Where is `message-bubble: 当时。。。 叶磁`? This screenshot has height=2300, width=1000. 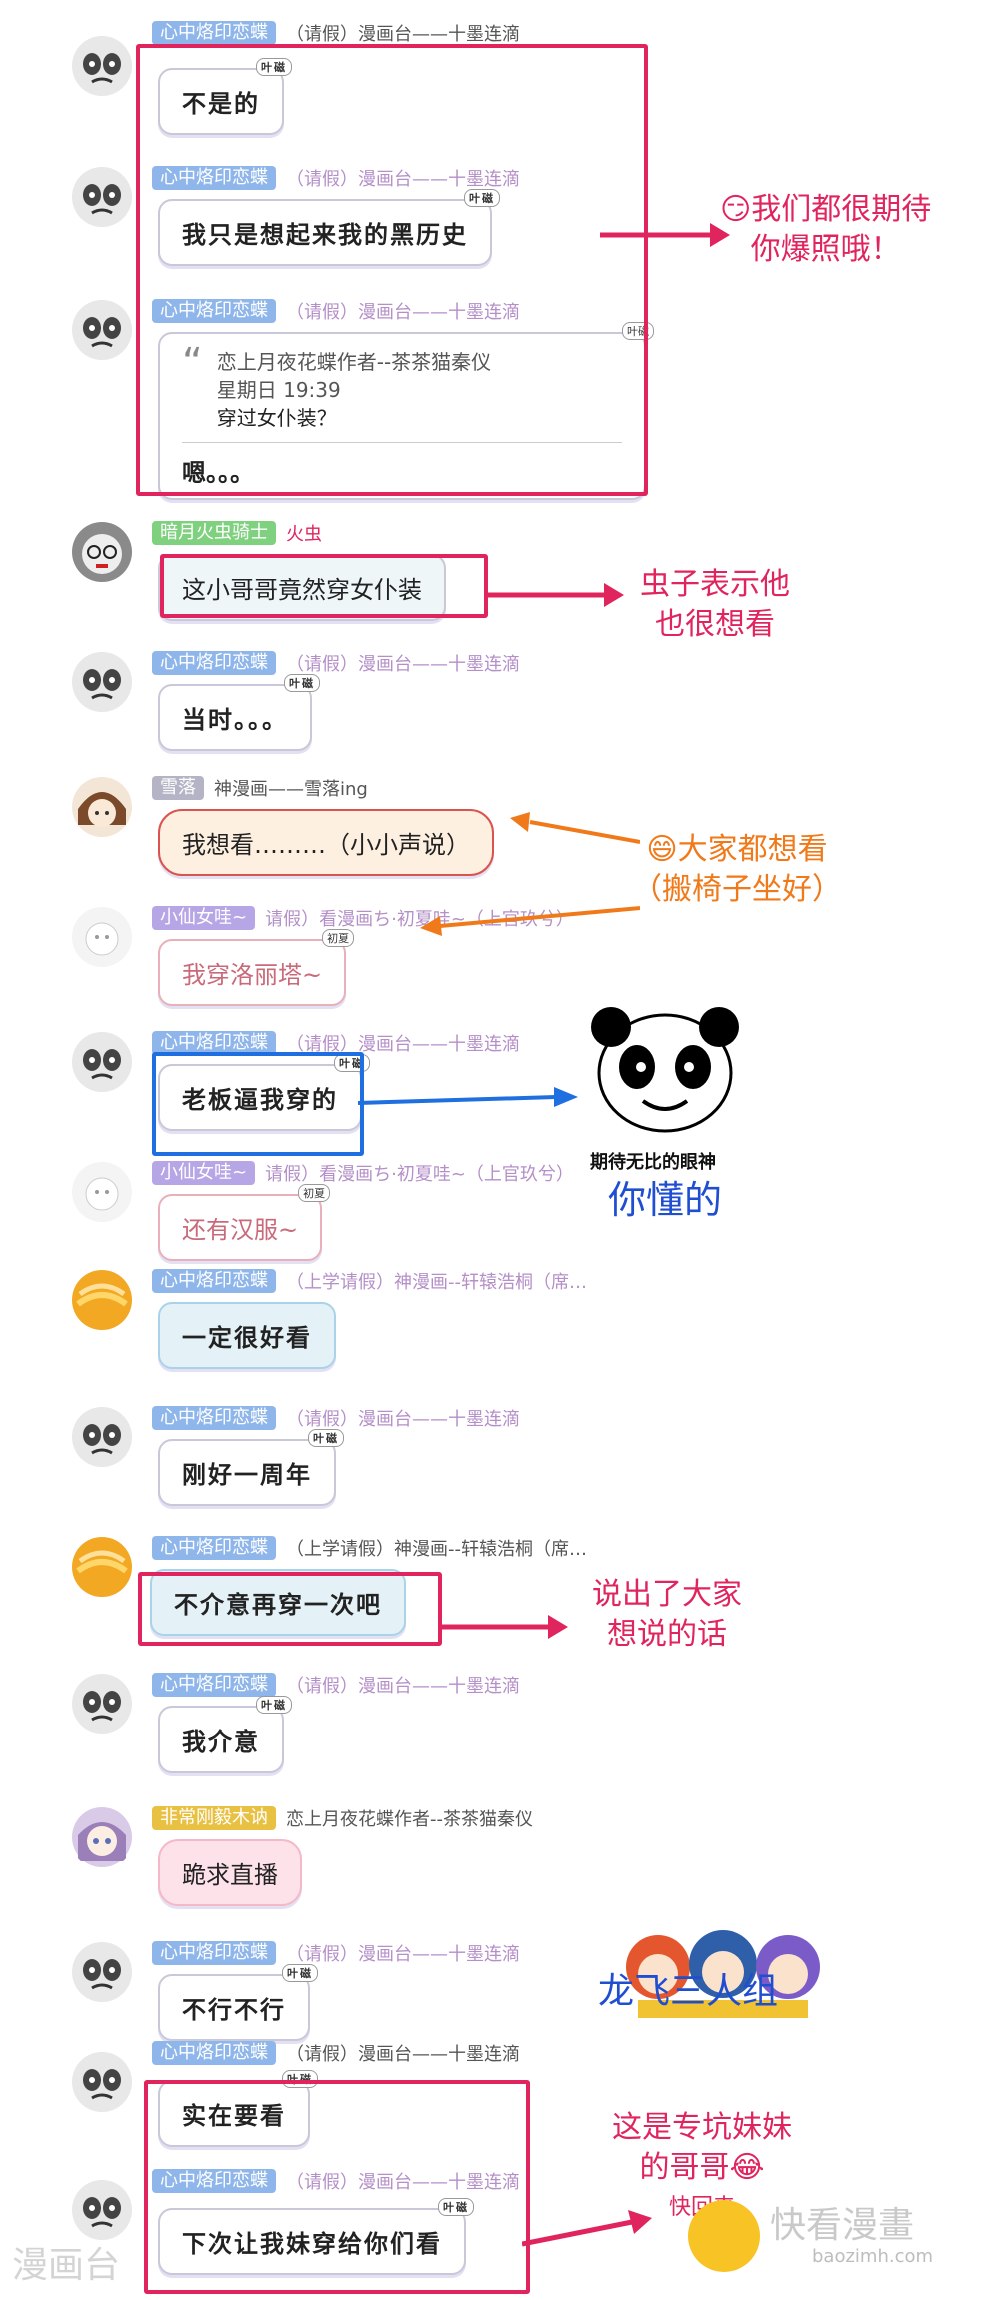
message-bubble: 当时。。。 叶磁 is located at coordinates (239, 712).